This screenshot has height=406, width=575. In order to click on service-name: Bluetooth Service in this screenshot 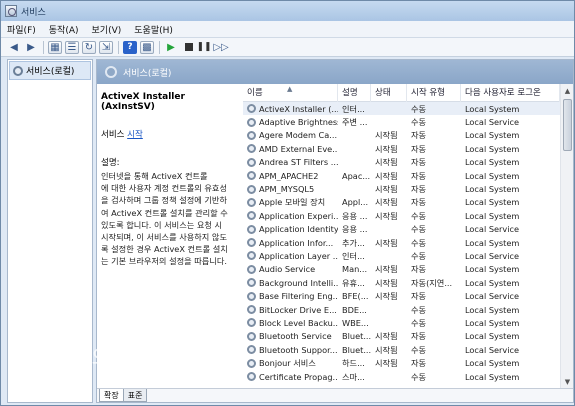, I will do `click(295, 336)`.